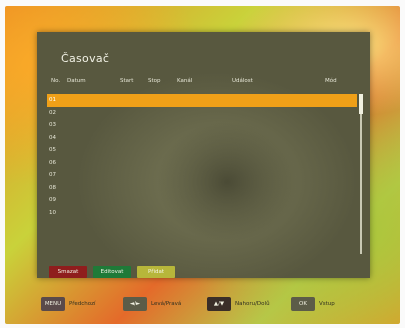 The image size is (405, 328). I want to click on col-header-event: Událost, so click(242, 81).